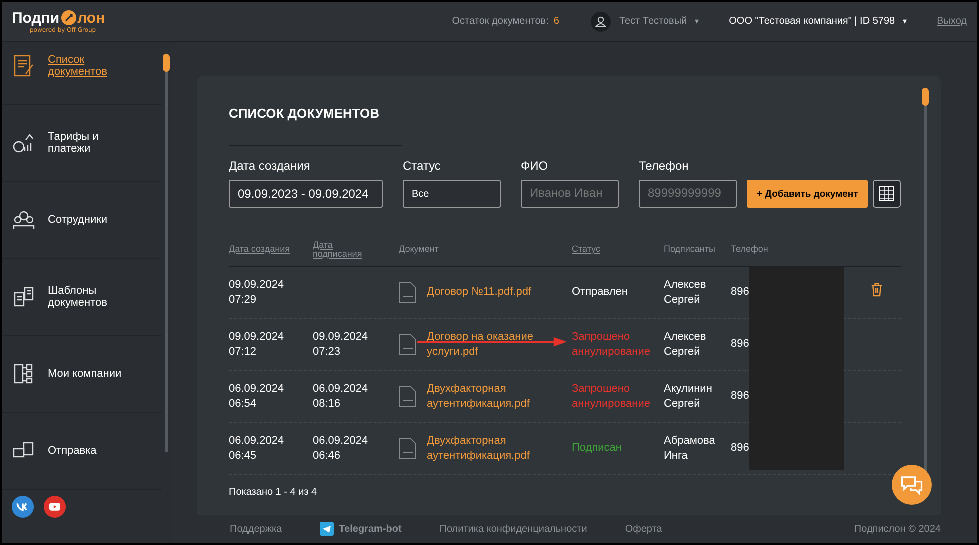  I want to click on sidebar-item: Шаблоны документов, so click(82, 297).